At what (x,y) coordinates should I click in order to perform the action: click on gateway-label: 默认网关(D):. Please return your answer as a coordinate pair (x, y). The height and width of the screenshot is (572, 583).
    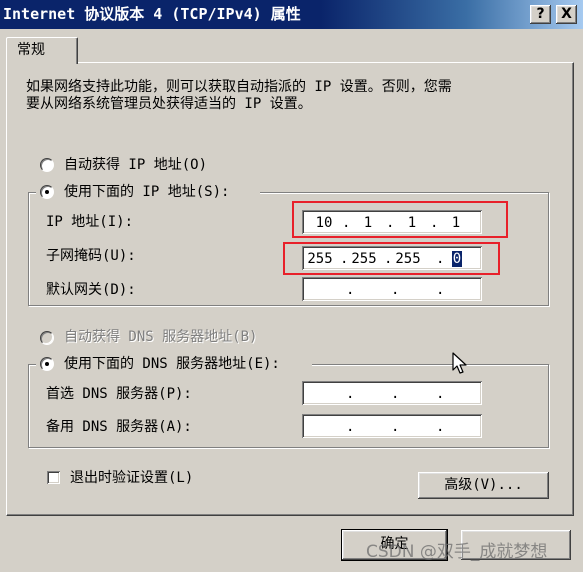
    Looking at the image, I should click on (91, 290).